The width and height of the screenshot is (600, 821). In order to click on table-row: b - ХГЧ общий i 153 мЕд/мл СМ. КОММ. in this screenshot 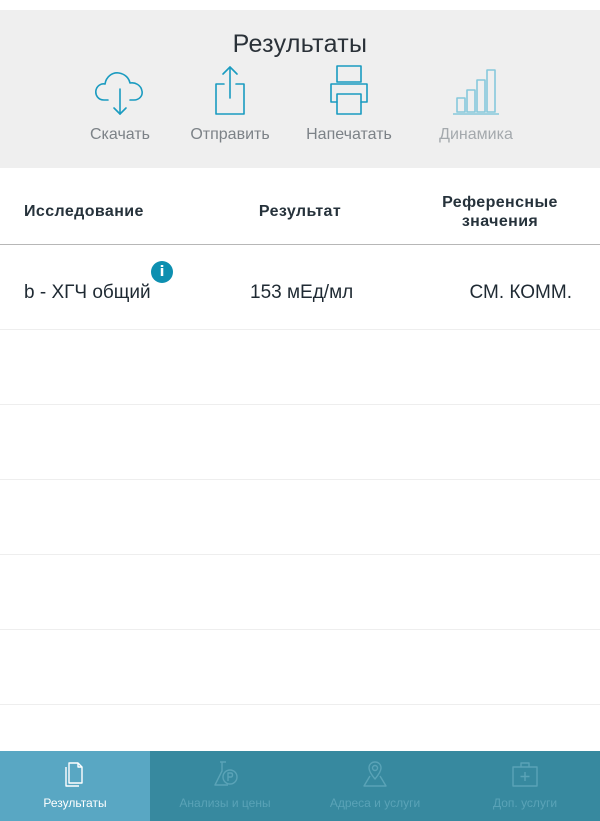, I will do `click(300, 287)`.